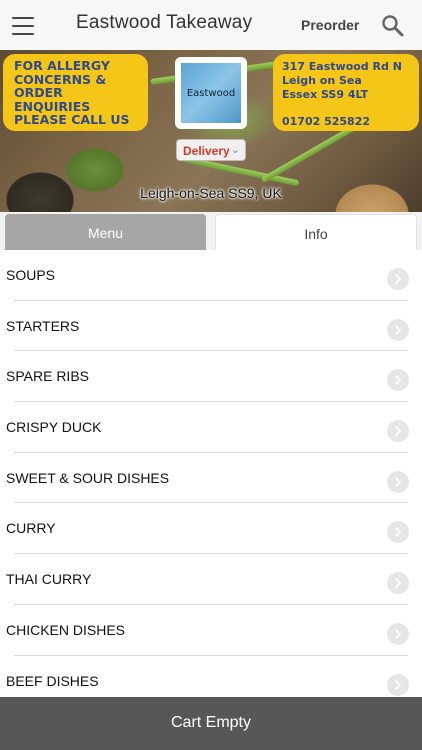 This screenshot has width=422, height=750. What do you see at coordinates (211, 723) in the screenshot?
I see `cart-button: Cart Empty` at bounding box center [211, 723].